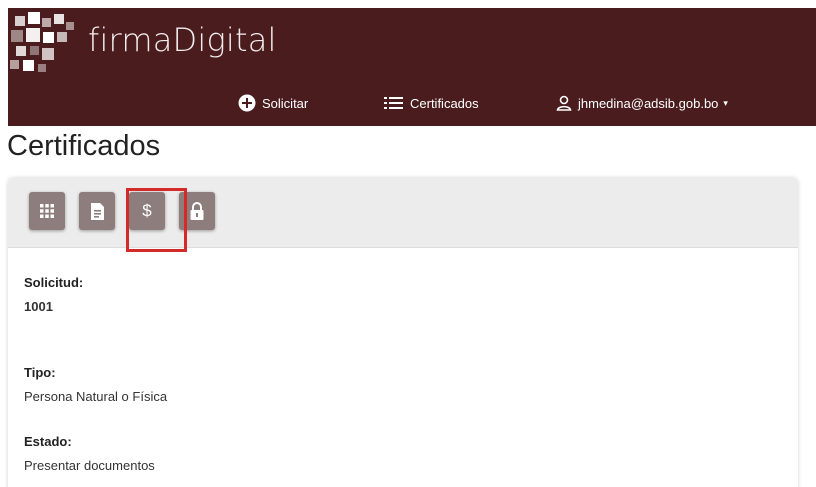 The height and width of the screenshot is (487, 816). I want to click on brand-name: firmaDigital, so click(182, 40).